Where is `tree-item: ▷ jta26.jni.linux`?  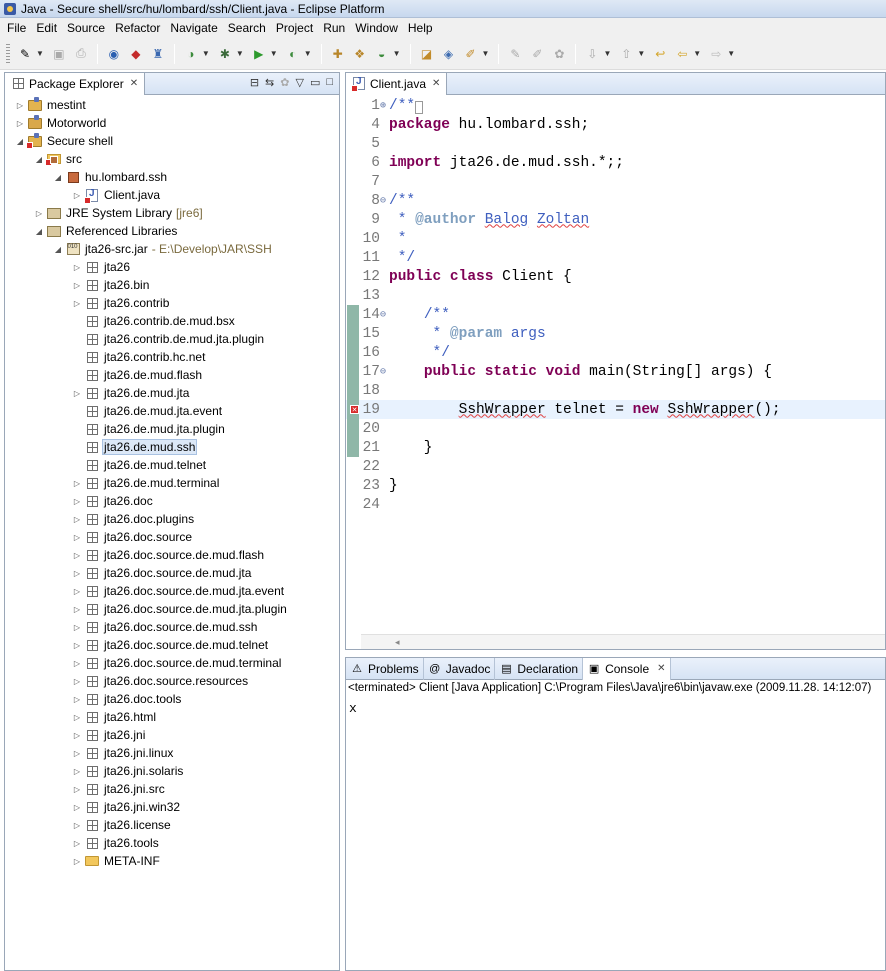 tree-item: ▷ jta26.jni.linux is located at coordinates (89, 753).